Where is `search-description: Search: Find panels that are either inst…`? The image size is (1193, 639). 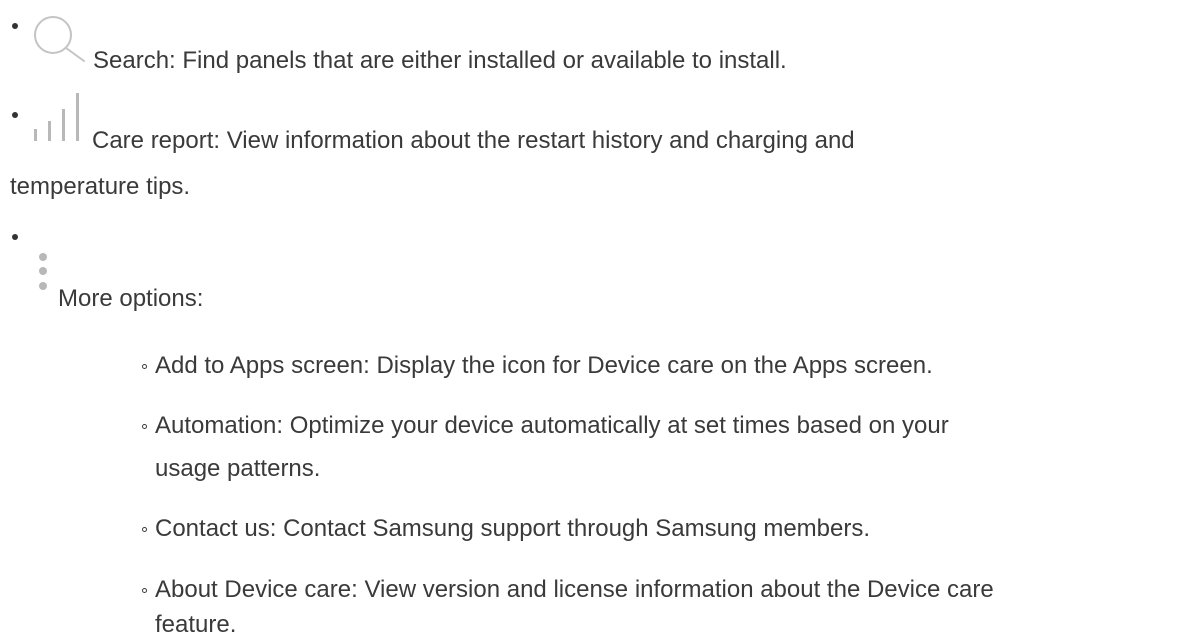 search-description: Search: Find panels that are either inst… is located at coordinates (440, 60).